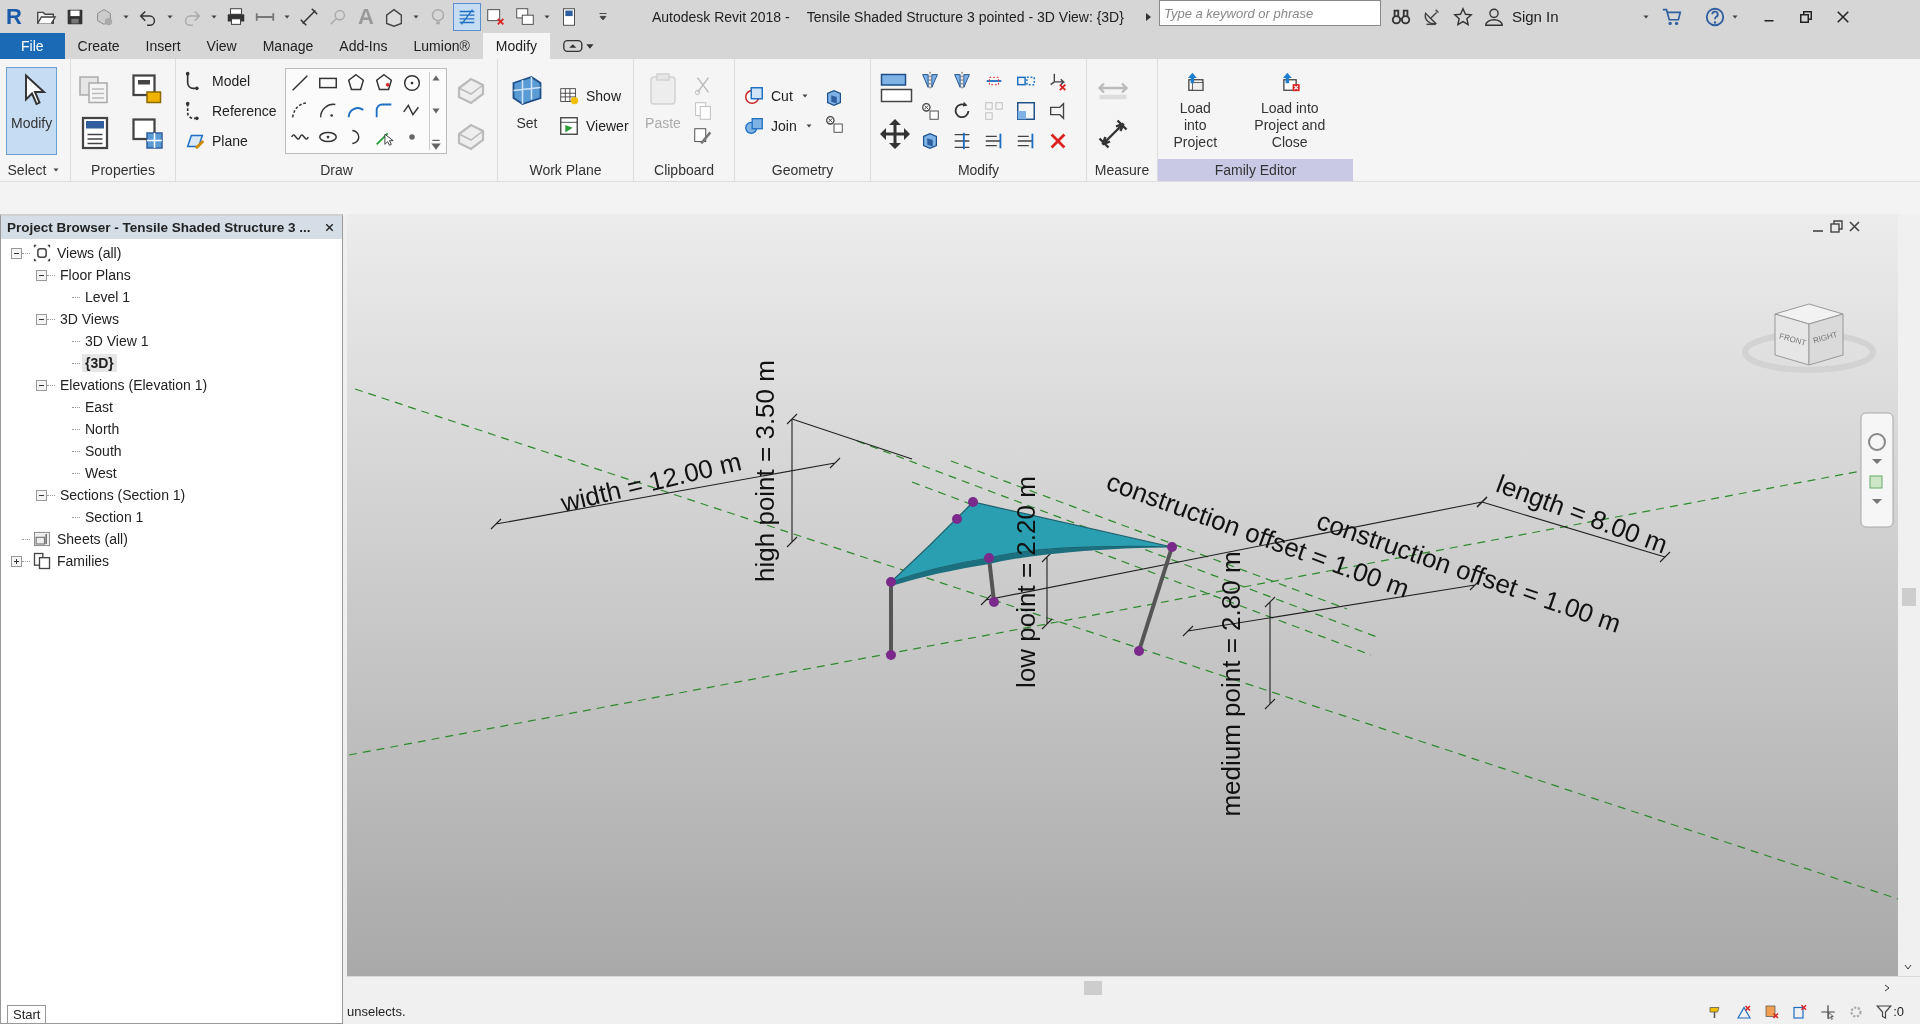 This screenshot has width=1920, height=1024. What do you see at coordinates (1884, 1011) in the screenshot?
I see `filter-icon` at bounding box center [1884, 1011].